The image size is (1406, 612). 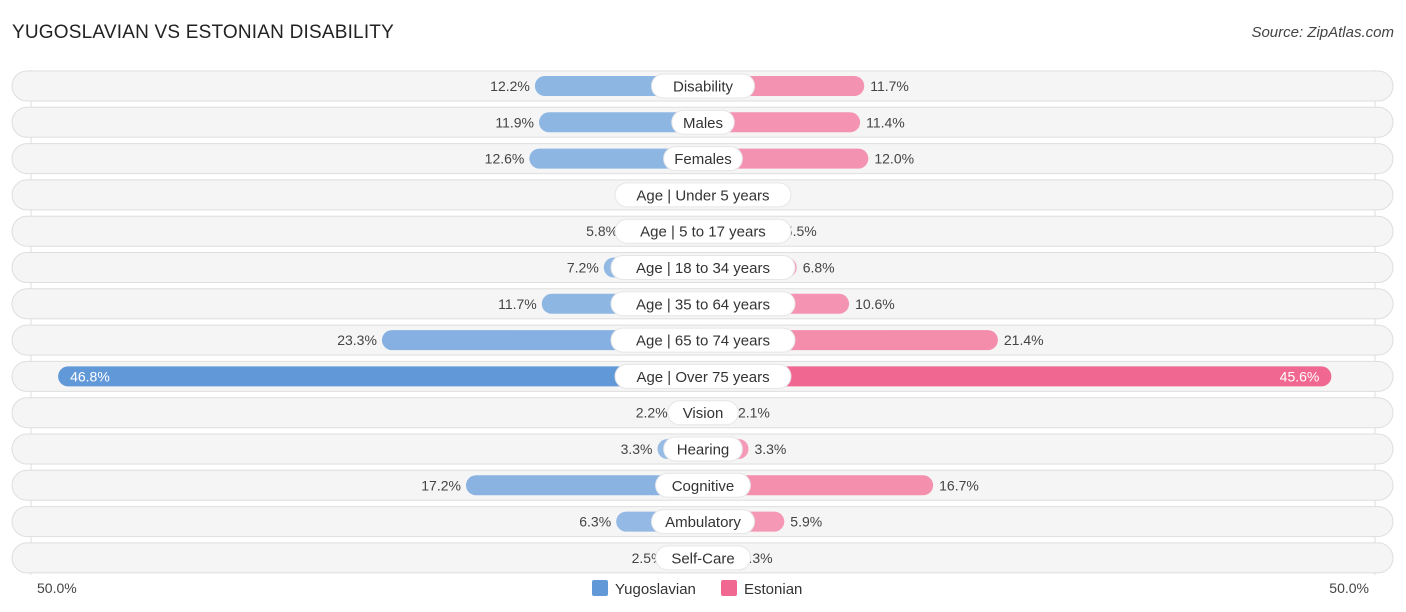 I want to click on category-label: Hearing, so click(x=703, y=450).